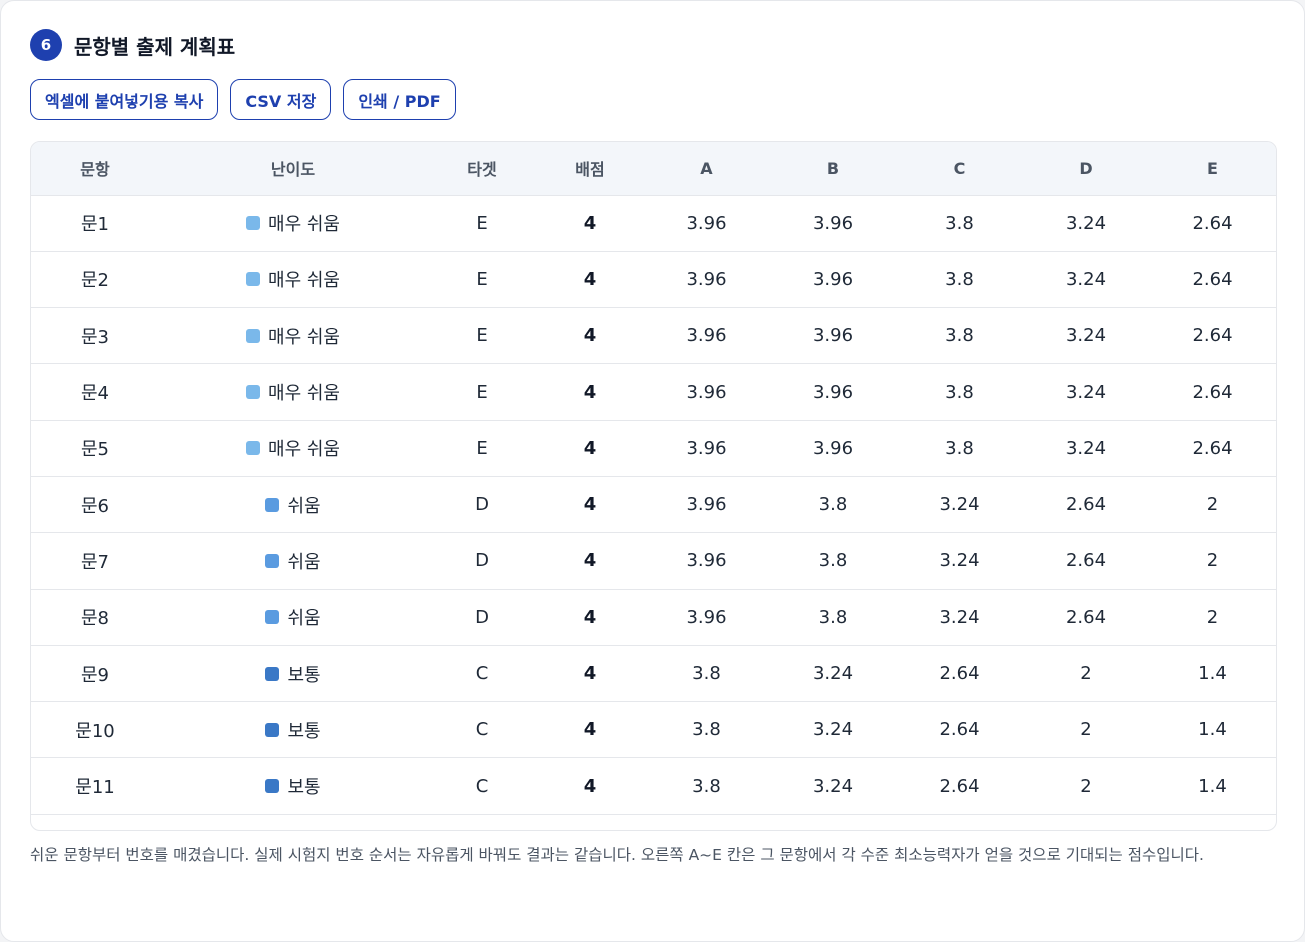 The image size is (1305, 942). Describe the element at coordinates (653, 223) in the screenshot. I see `table-row: 문1 매우 쉬움 E 4 3.96 3.96 3.8 3.24 2.64` at that location.